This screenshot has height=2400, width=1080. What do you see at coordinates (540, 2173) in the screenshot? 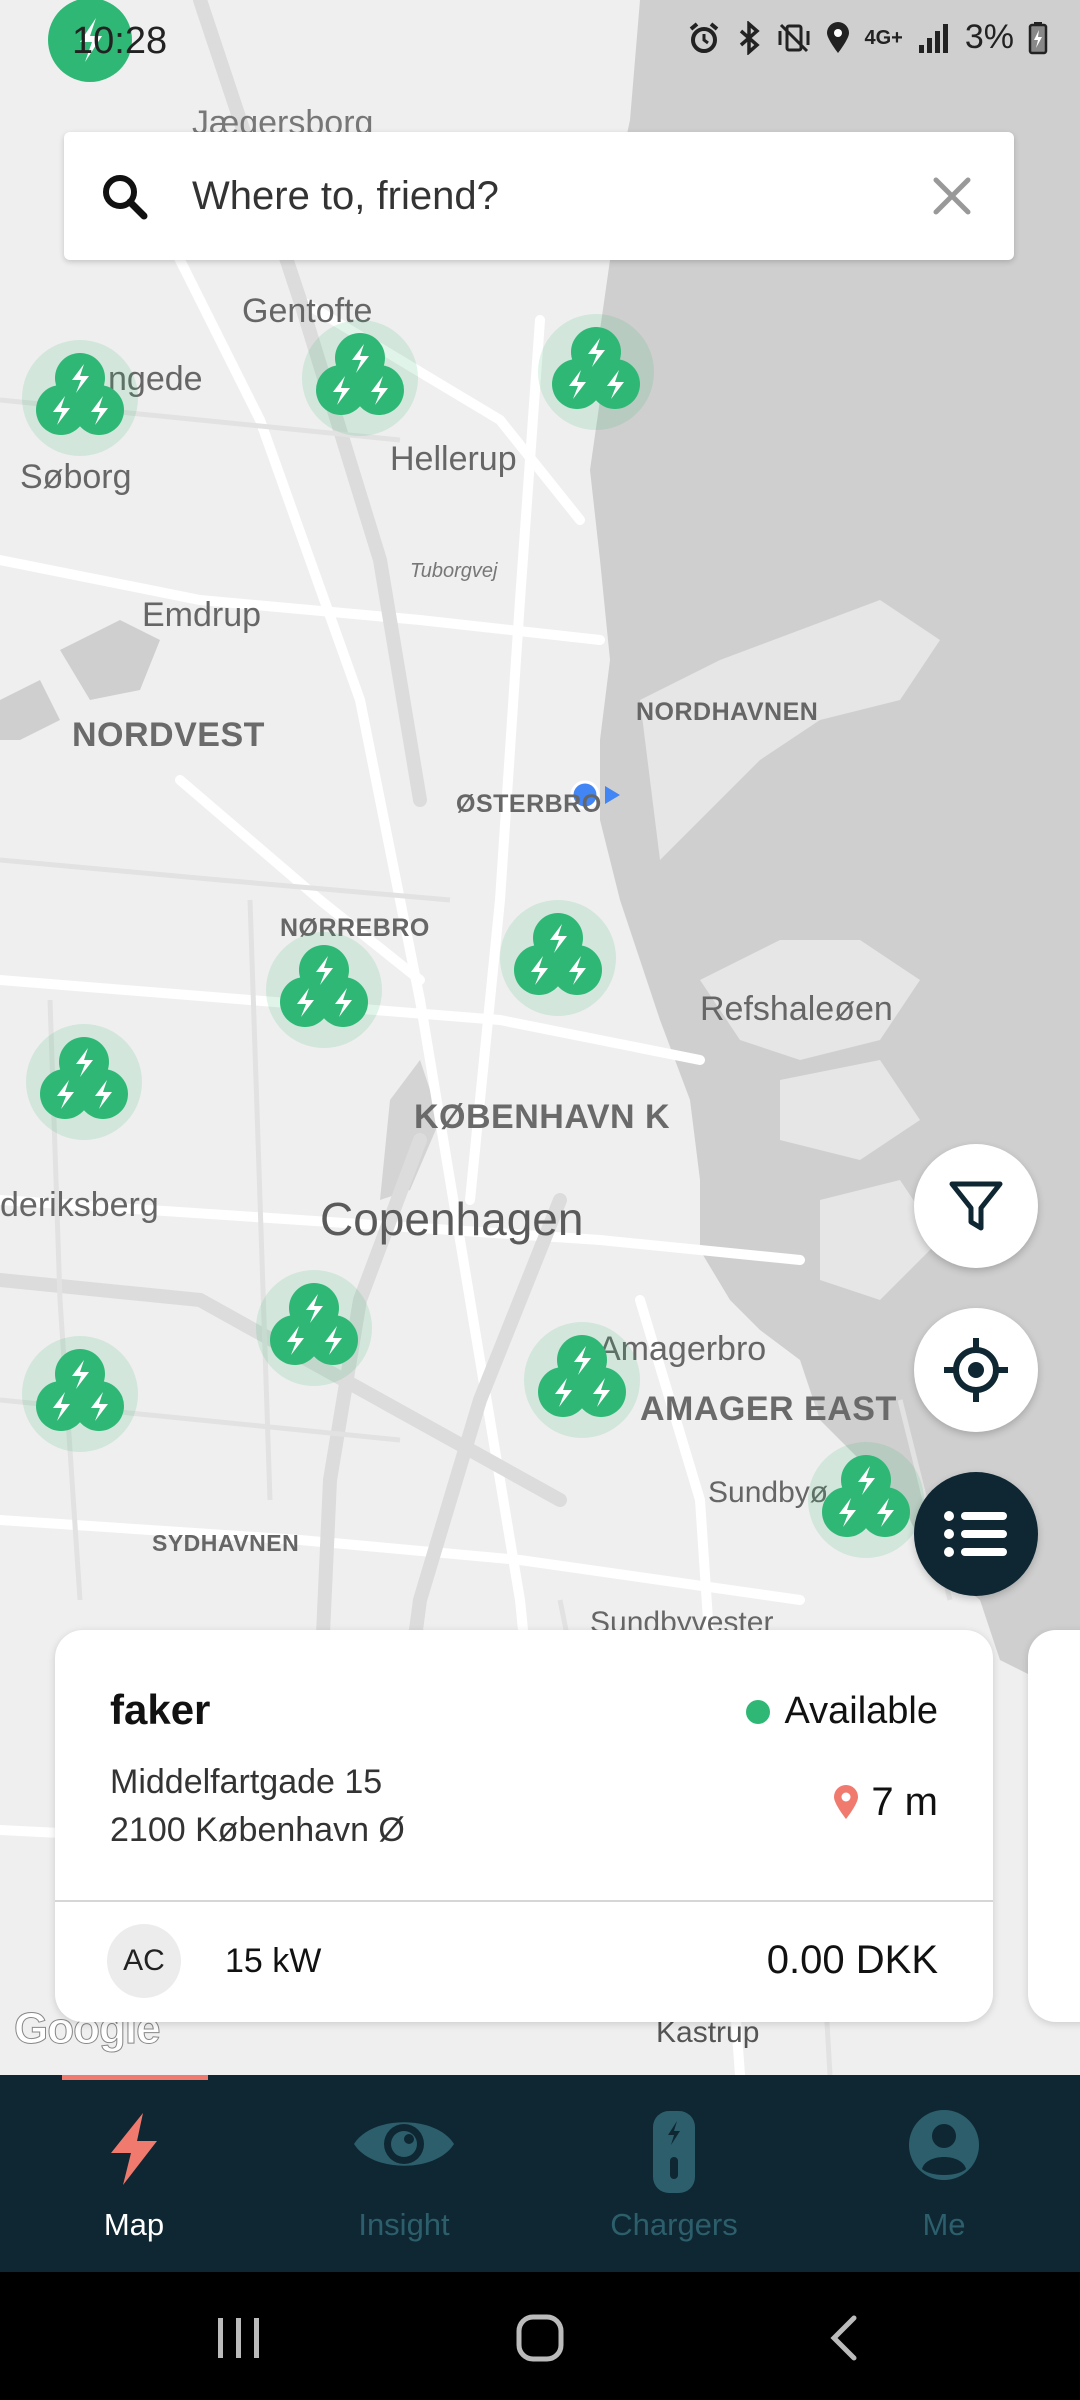
I see `bottom-nav: Map Insight Chargers Me` at bounding box center [540, 2173].